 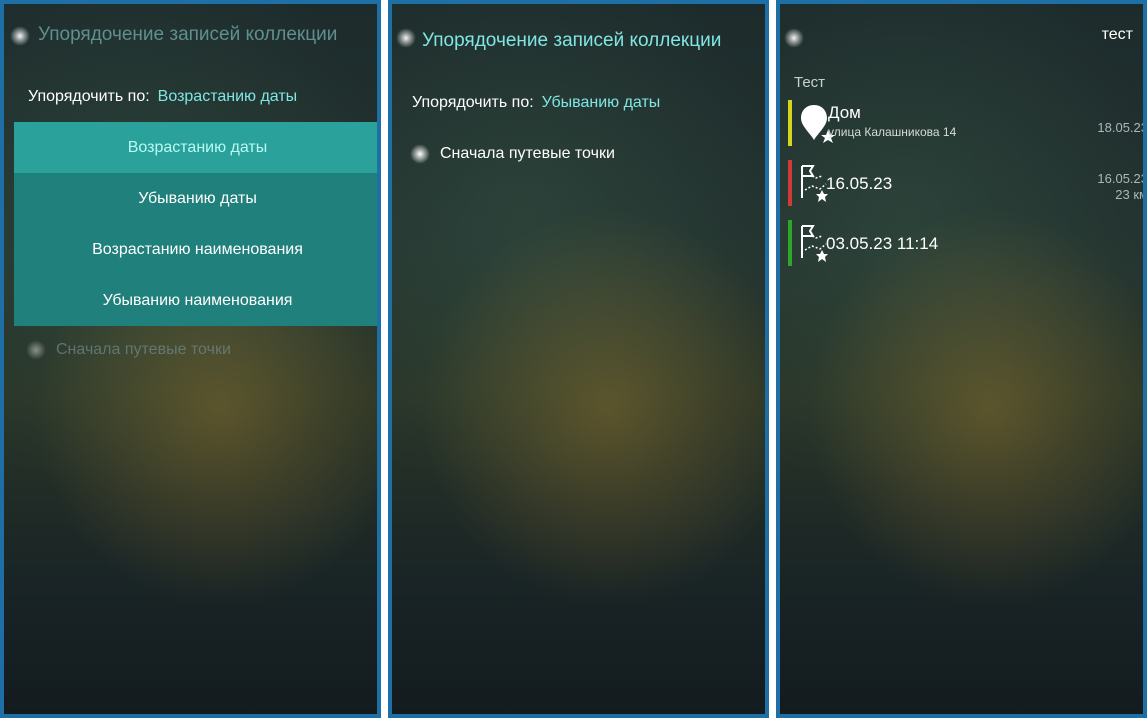 I want to click on entry-name: 16.05.23, so click(x=859, y=183).